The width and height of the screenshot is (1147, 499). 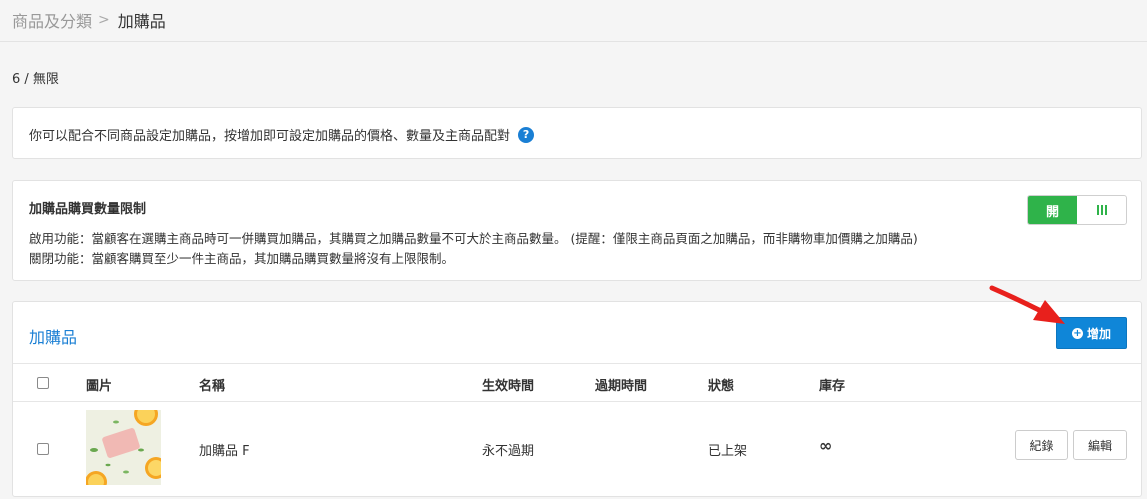 What do you see at coordinates (99, 386) in the screenshot?
I see `column-header-image: 圖片` at bounding box center [99, 386].